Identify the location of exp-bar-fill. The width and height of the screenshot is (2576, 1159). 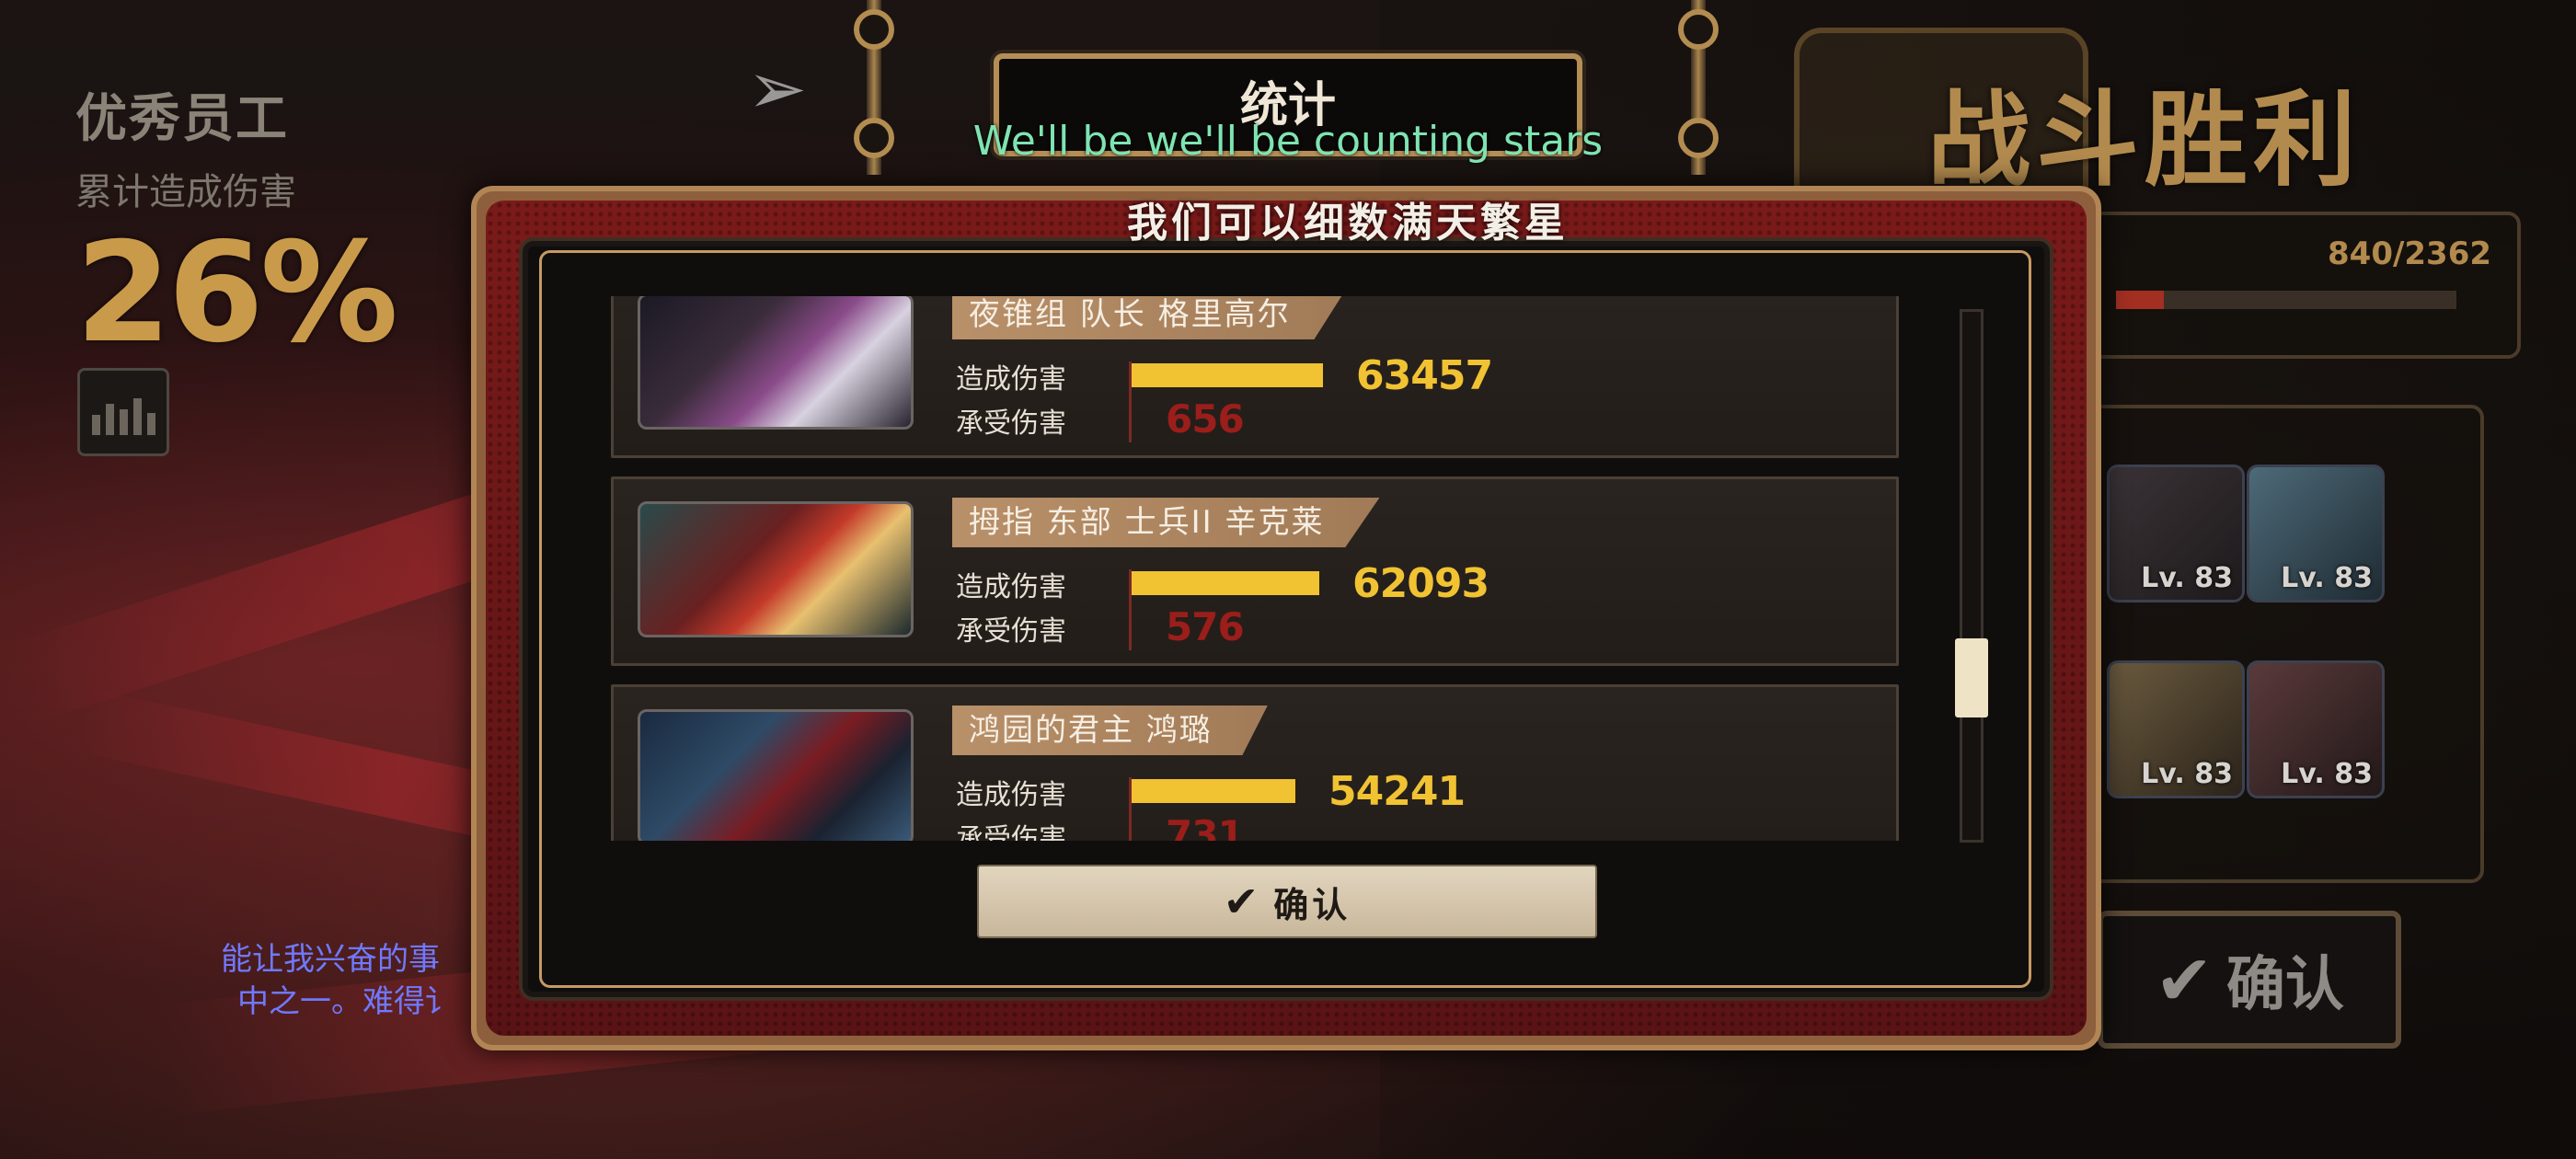
(2140, 300).